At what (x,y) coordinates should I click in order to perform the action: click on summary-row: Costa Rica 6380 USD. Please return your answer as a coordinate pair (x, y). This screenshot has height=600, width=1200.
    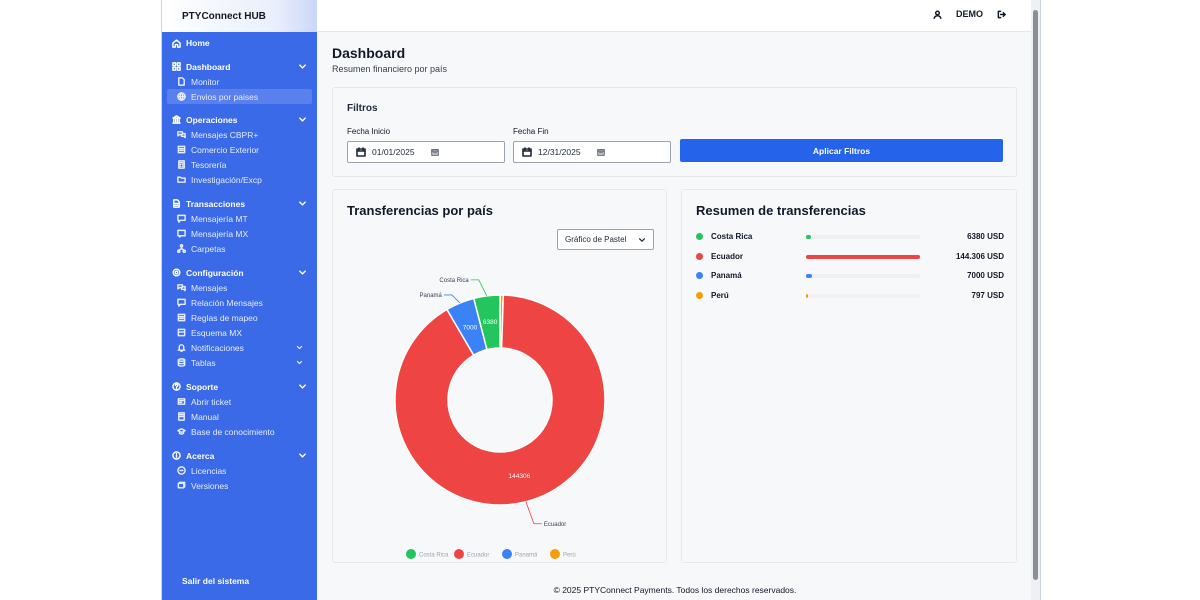
    Looking at the image, I should click on (850, 237).